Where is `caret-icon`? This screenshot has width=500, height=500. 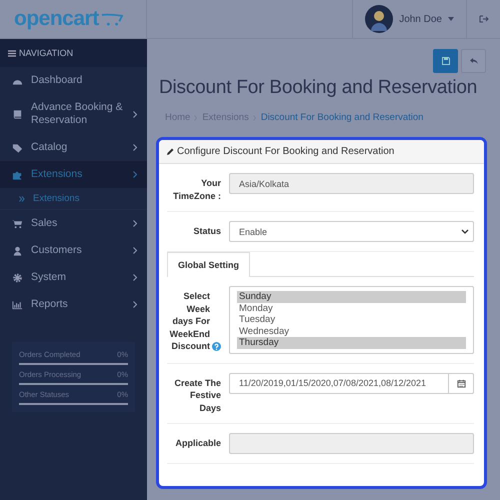 caret-icon is located at coordinates (451, 19).